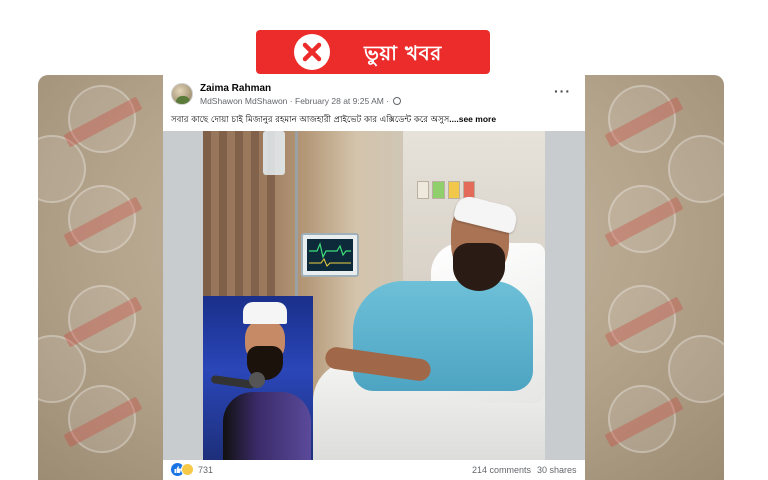 Image resolution: width=768 pixels, height=480 pixels. I want to click on x-icon, so click(312, 52).